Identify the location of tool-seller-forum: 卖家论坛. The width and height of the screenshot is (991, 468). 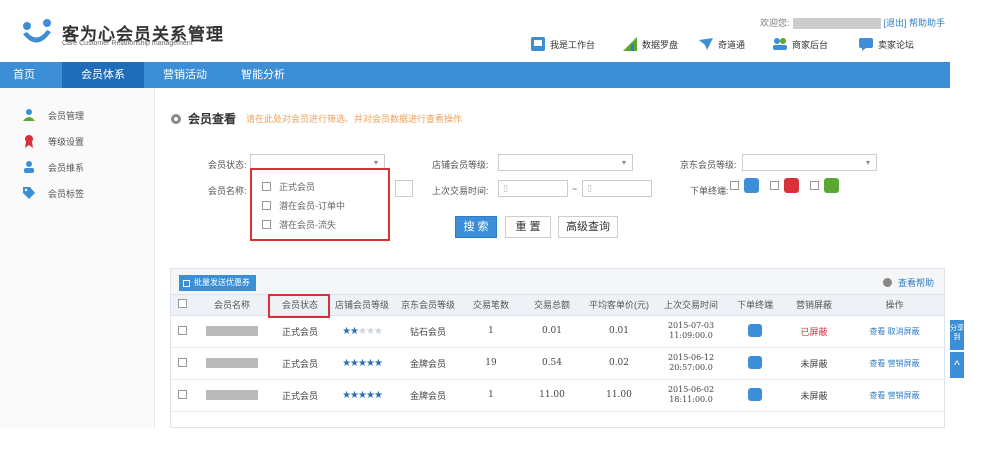
(886, 44).